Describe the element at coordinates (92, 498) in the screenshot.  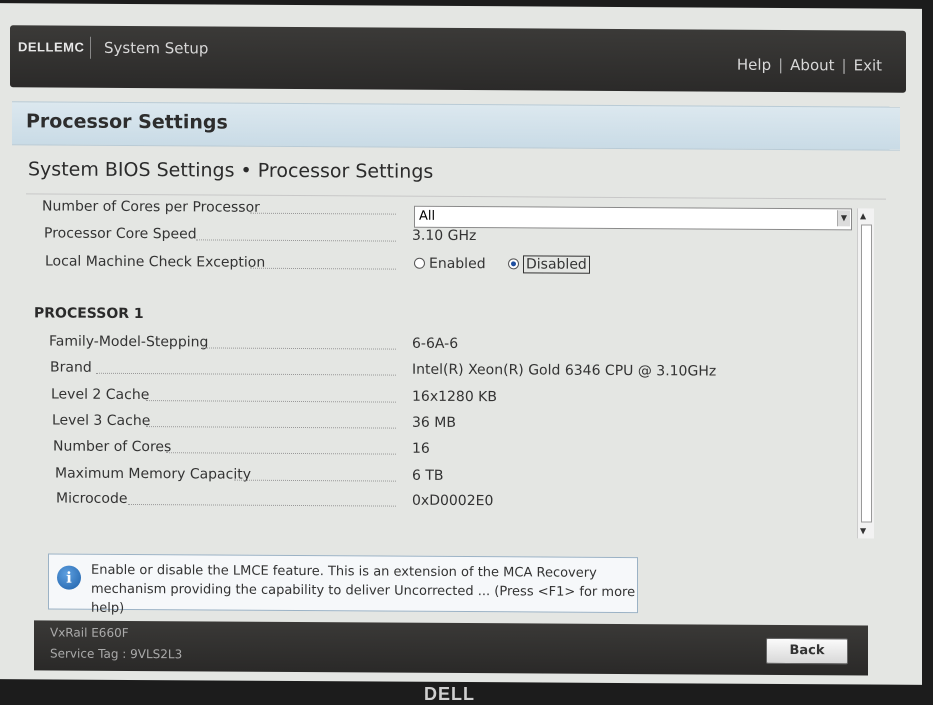
I see `info-label: Microcode` at that location.